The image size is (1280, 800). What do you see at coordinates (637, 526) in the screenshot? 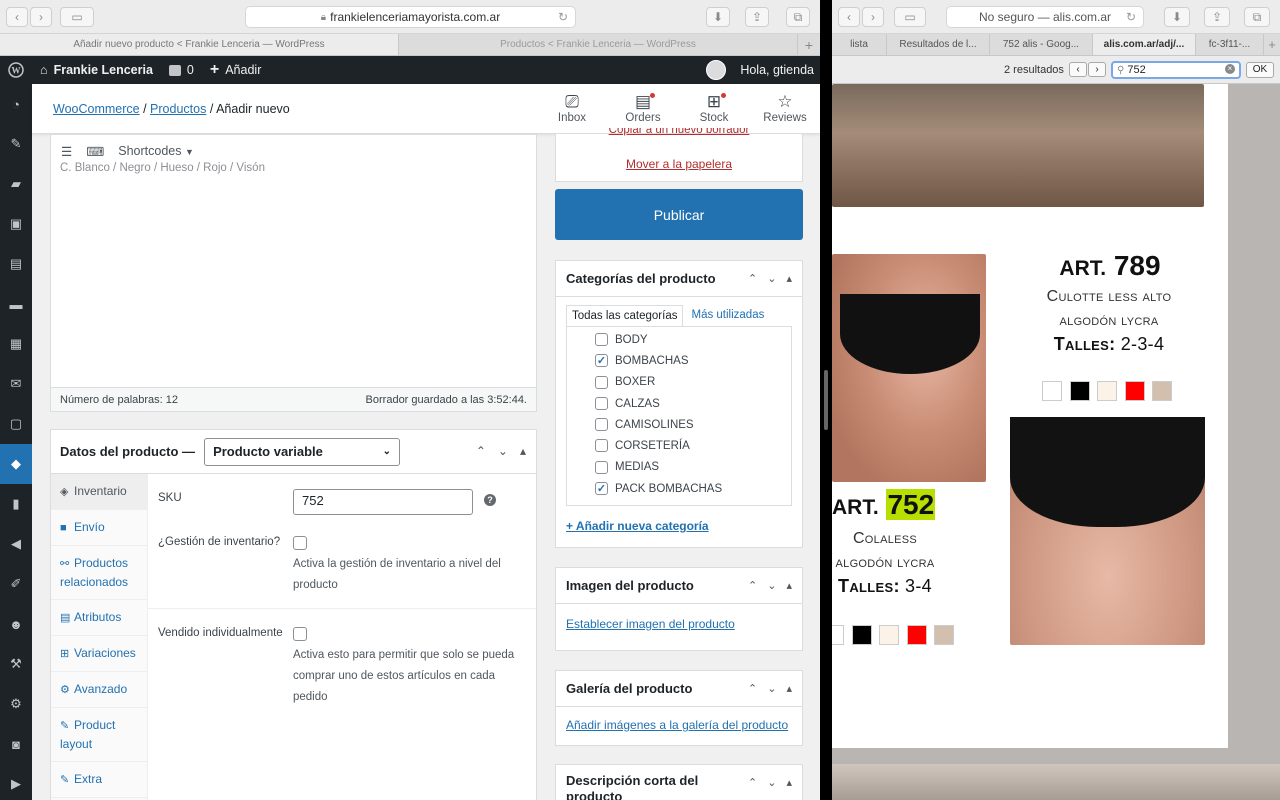
I see `add-category-link: + Añadir nueva categoría` at bounding box center [637, 526].